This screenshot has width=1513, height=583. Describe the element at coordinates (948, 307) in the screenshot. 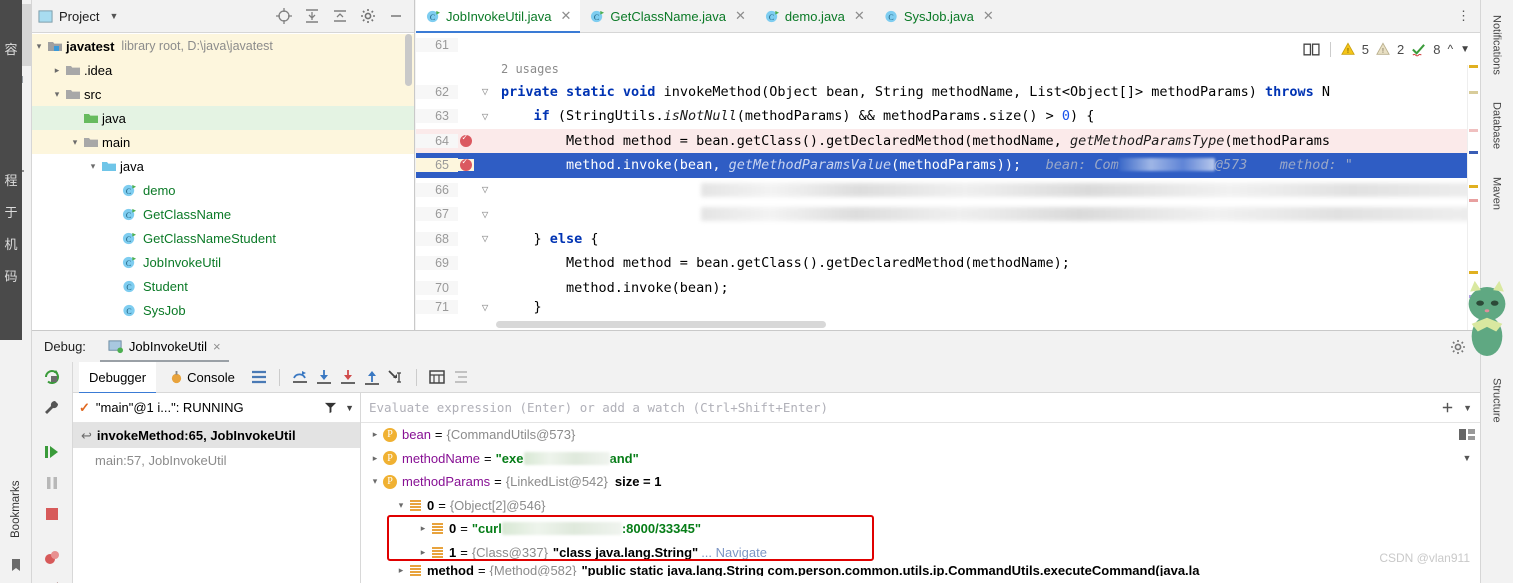

I see `code-line: 71 ▽ }` at that location.